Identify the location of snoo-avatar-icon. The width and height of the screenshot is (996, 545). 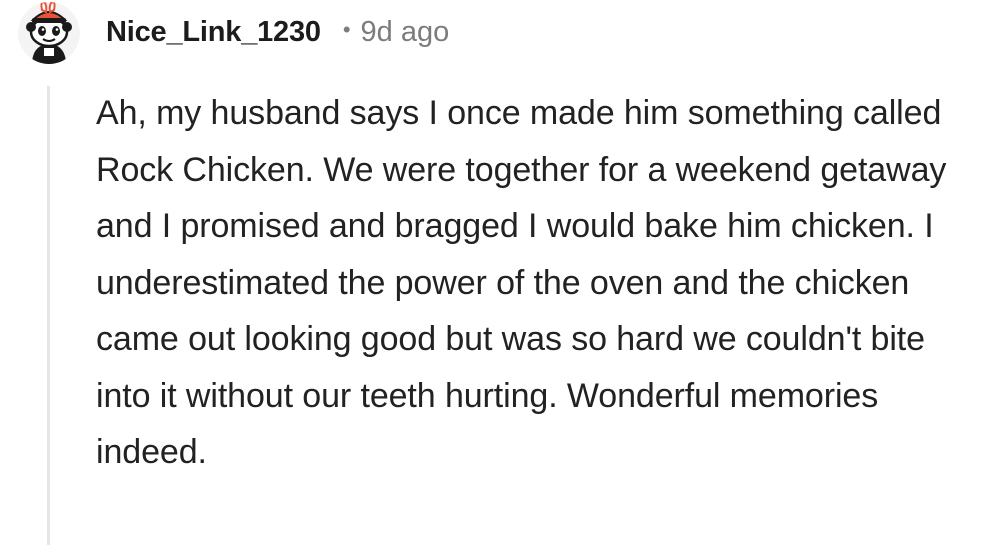
(49, 33).